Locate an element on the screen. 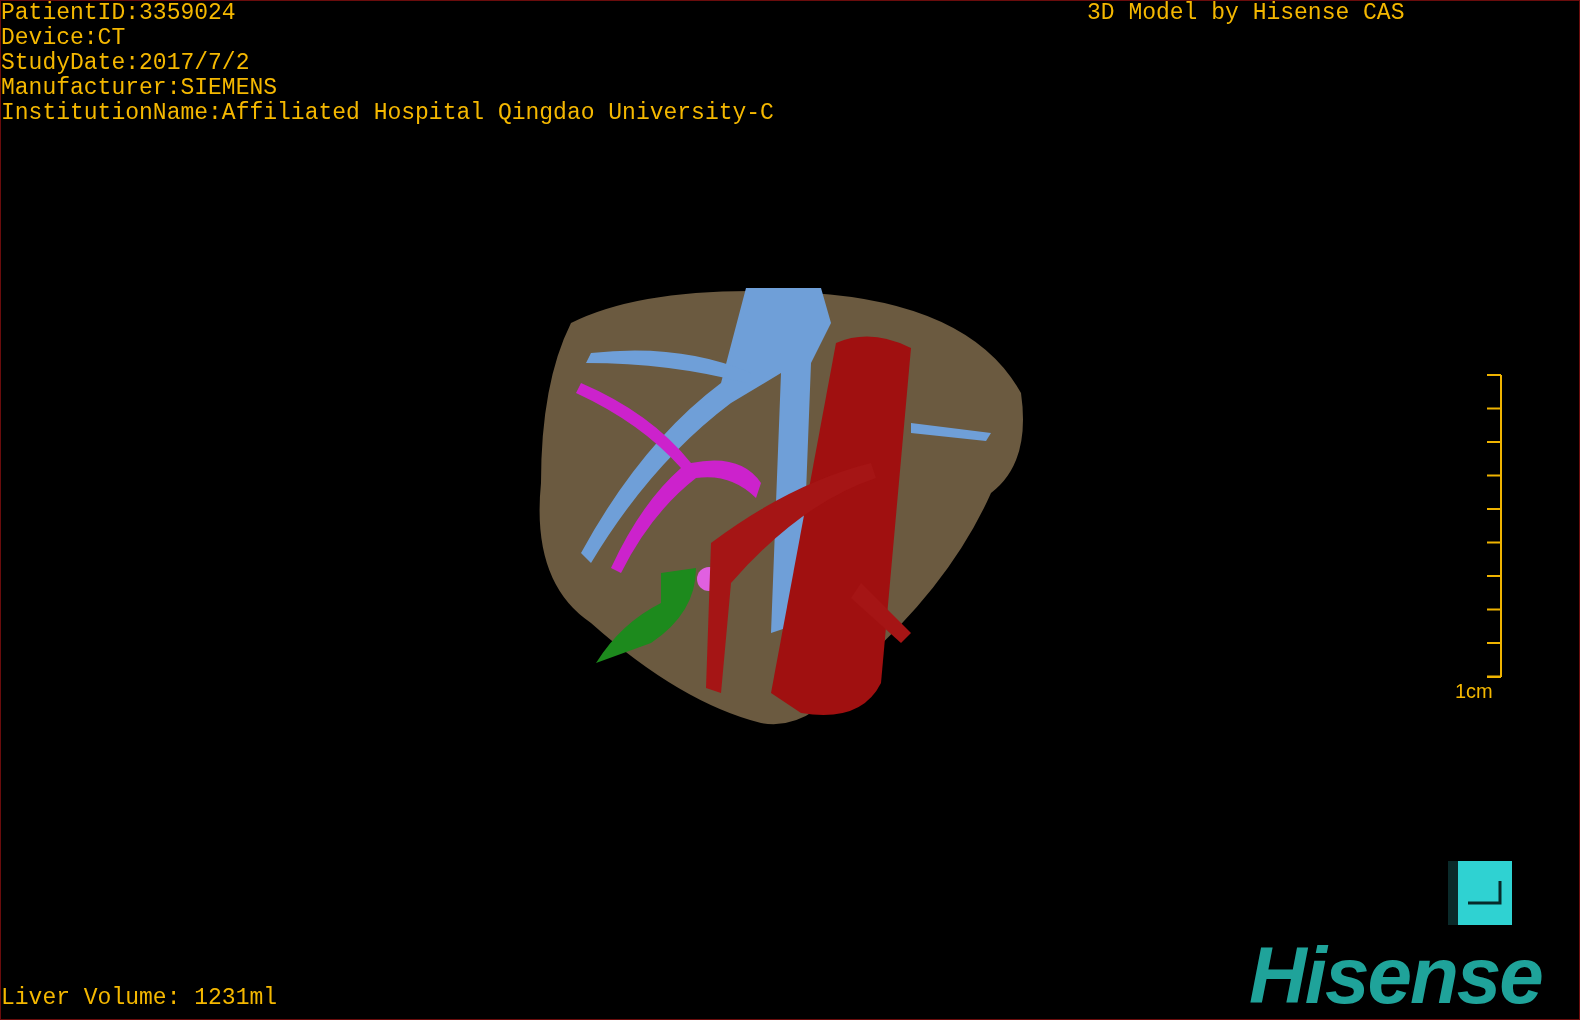 Image resolution: width=1580 pixels, height=1020 pixels. patient-info-text: InstitutionName:Affiliated Hospital Qingdao University-C is located at coordinates (387, 113).